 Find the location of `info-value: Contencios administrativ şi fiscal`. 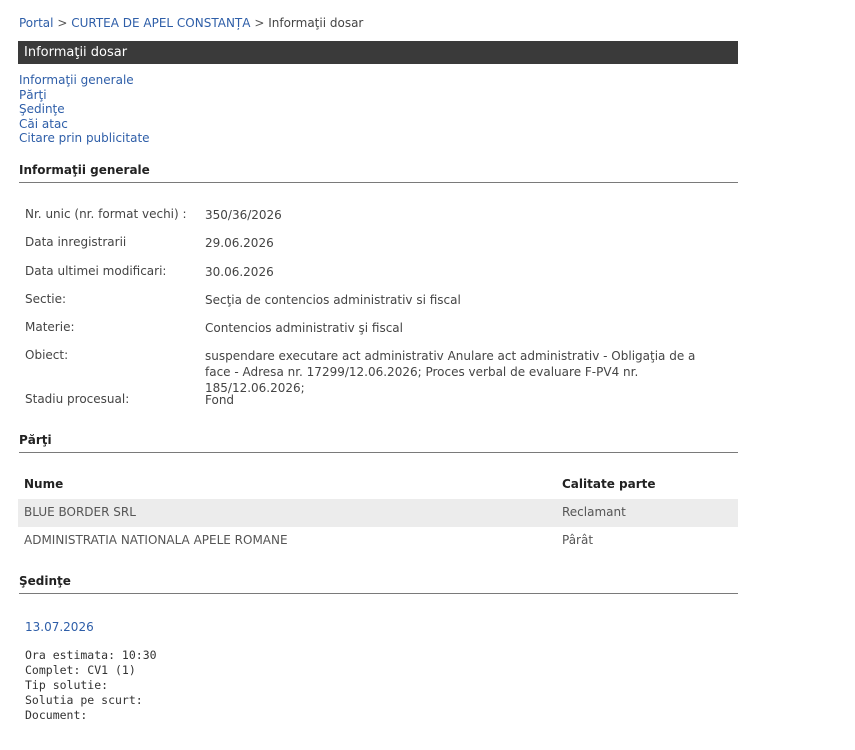

info-value: Contencios administrativ şi fiscal is located at coordinates (304, 328).